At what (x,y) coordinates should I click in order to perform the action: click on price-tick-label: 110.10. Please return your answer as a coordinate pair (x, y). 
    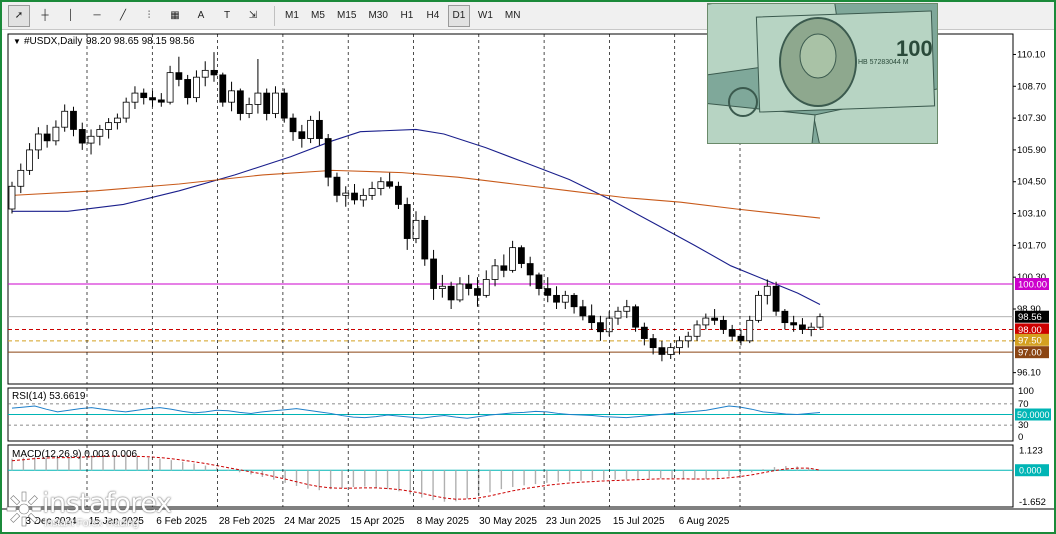
    Looking at the image, I should click on (1031, 54).